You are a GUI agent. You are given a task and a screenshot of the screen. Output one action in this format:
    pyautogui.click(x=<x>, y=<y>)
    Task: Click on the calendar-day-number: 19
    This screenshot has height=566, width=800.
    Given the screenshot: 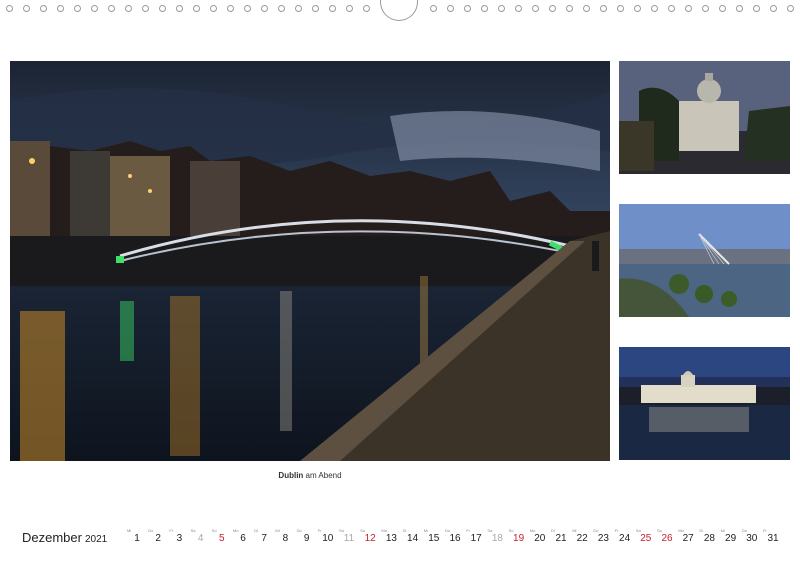 What is the action you would take?
    pyautogui.click(x=519, y=538)
    